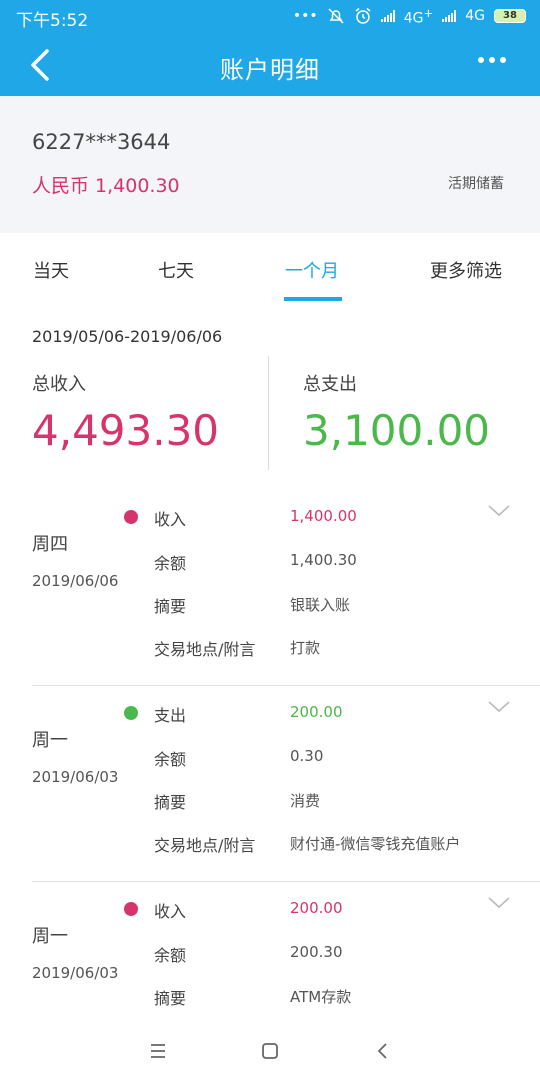 This screenshot has width=540, height=1080. I want to click on date-range: 2019/05/06-2019/06/06, so click(127, 336).